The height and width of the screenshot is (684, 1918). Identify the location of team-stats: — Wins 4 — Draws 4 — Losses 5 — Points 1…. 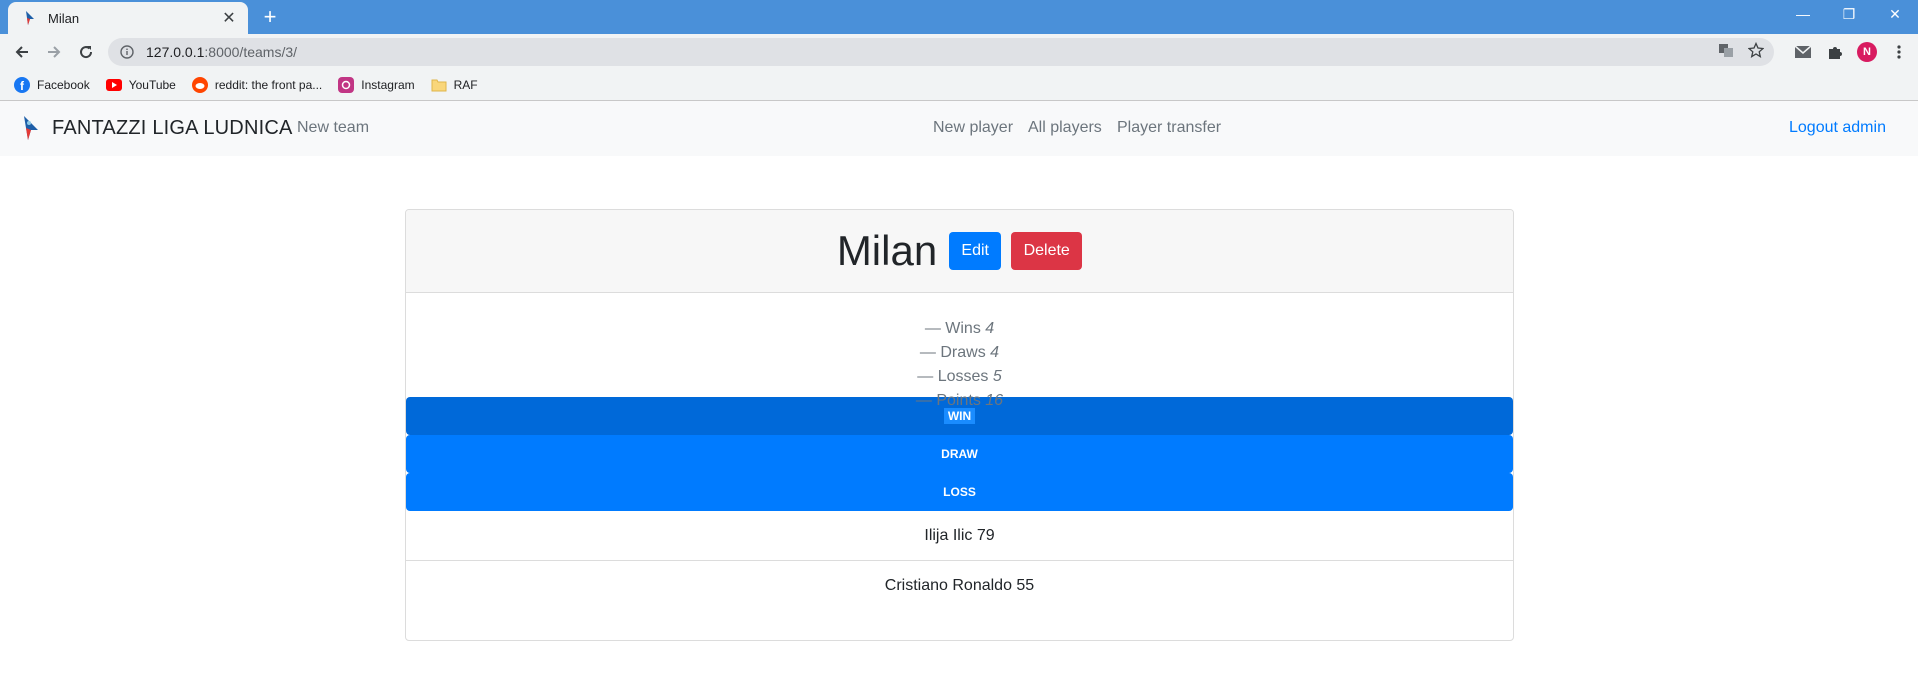
(959, 351).